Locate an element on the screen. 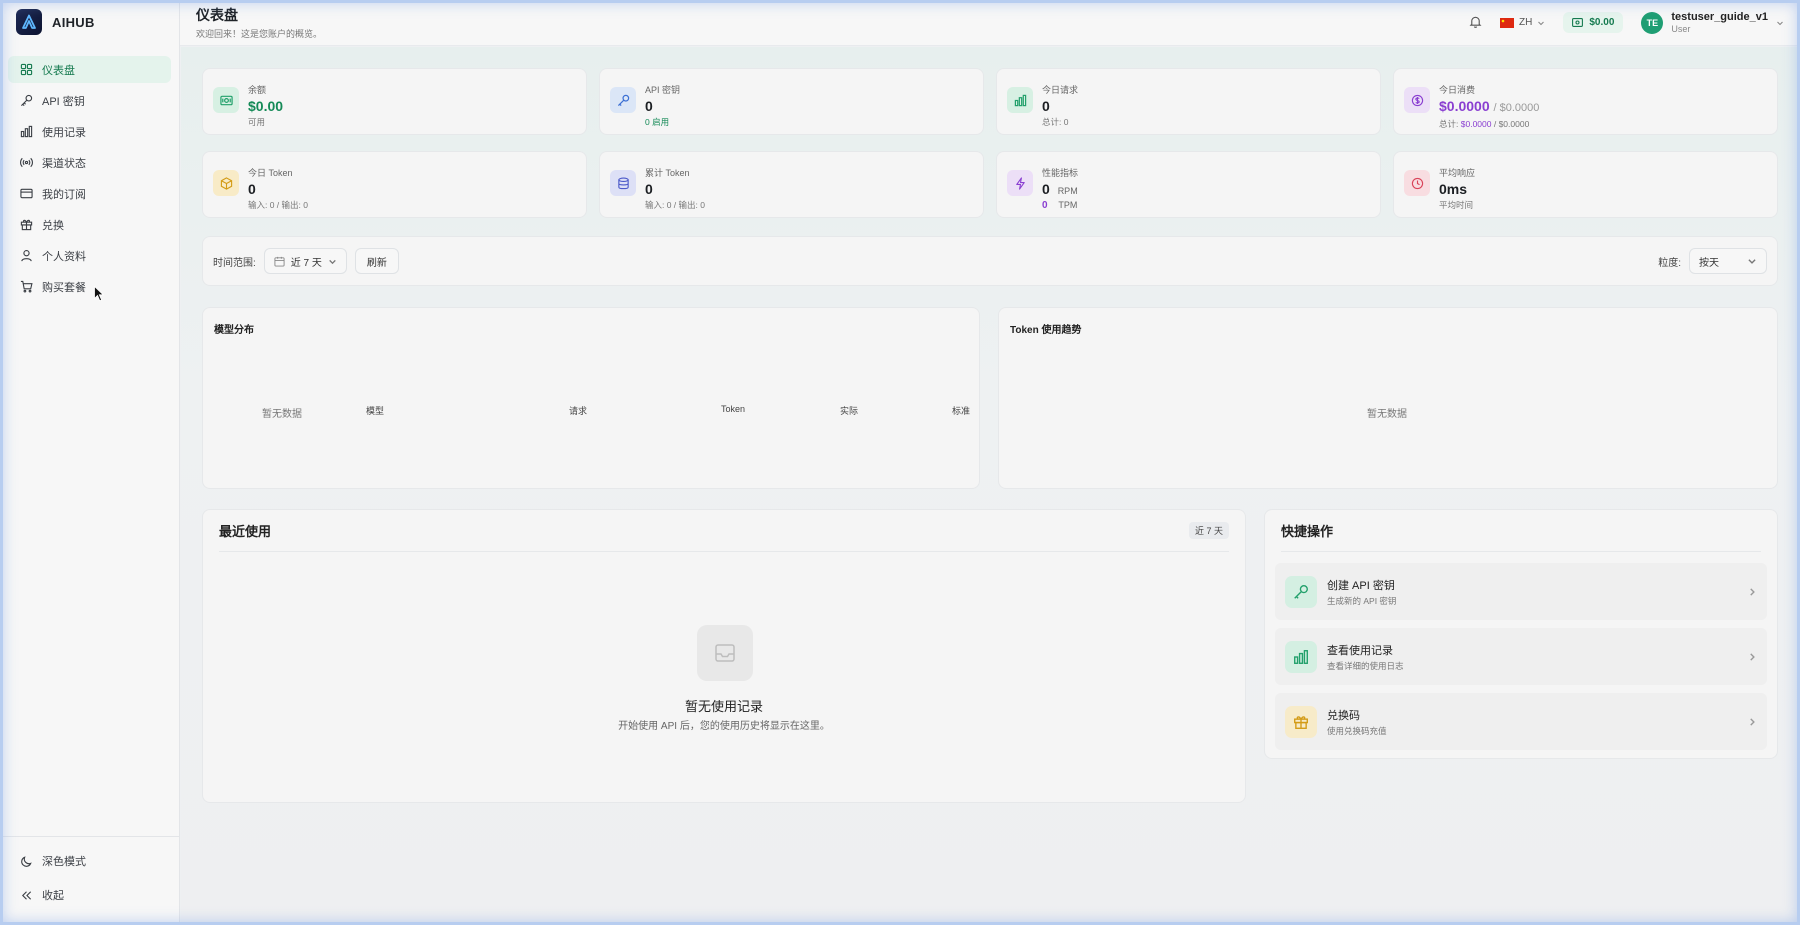  stat-sub: 总计: 0 is located at coordinates (1055, 122).